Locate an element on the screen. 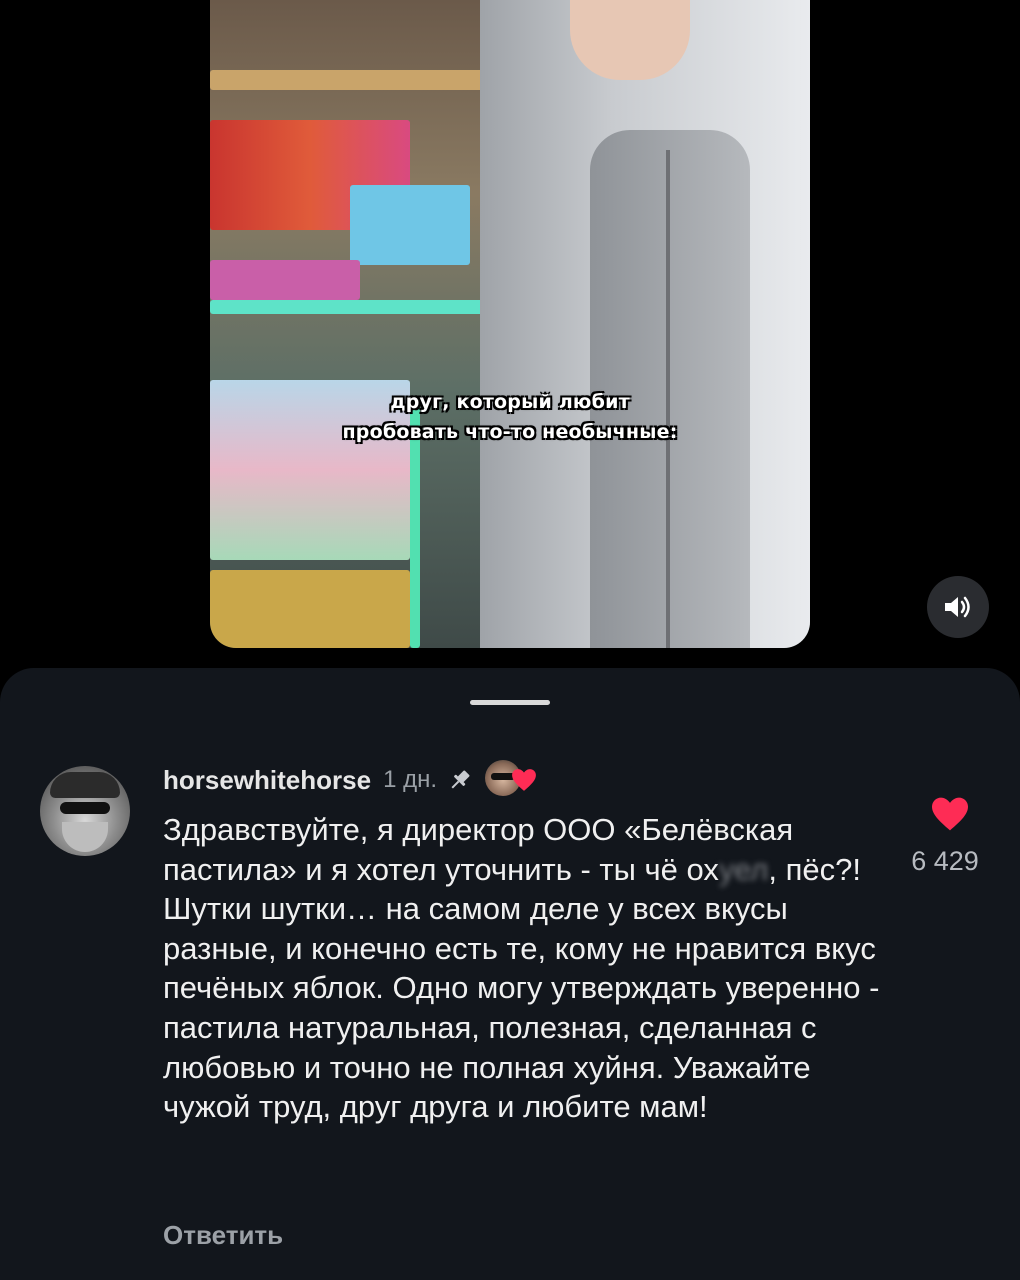  store-shelf is located at coordinates (360, 80).